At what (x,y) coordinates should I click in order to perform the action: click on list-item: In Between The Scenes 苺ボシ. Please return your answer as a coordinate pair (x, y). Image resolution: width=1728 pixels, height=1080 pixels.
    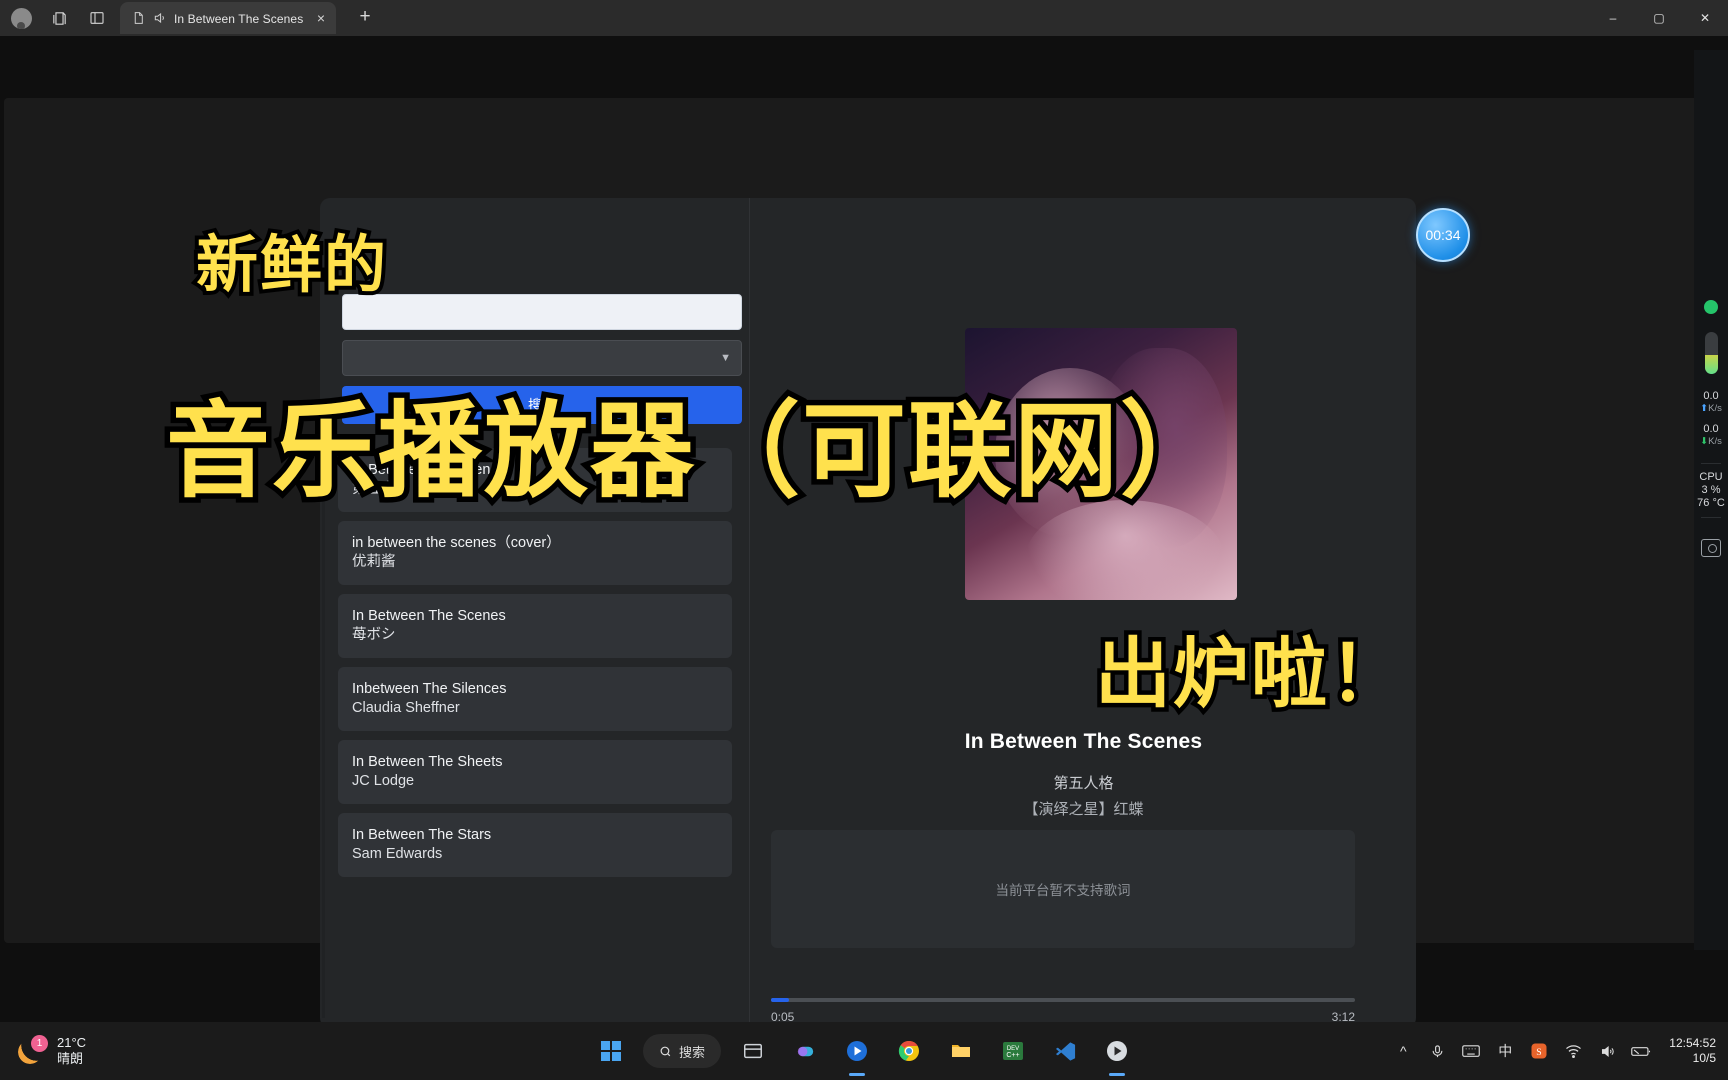
    Looking at the image, I should click on (535, 626).